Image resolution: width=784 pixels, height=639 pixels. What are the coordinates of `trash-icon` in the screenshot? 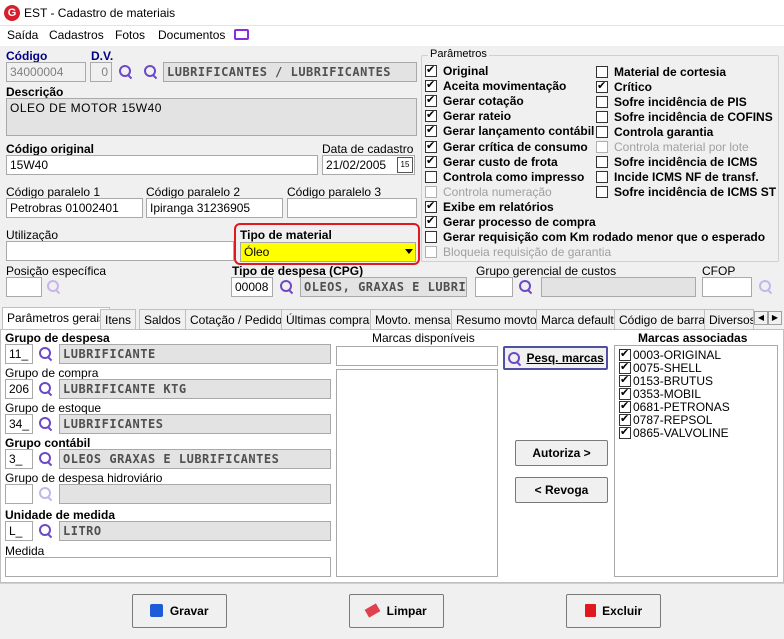 It's located at (590, 610).